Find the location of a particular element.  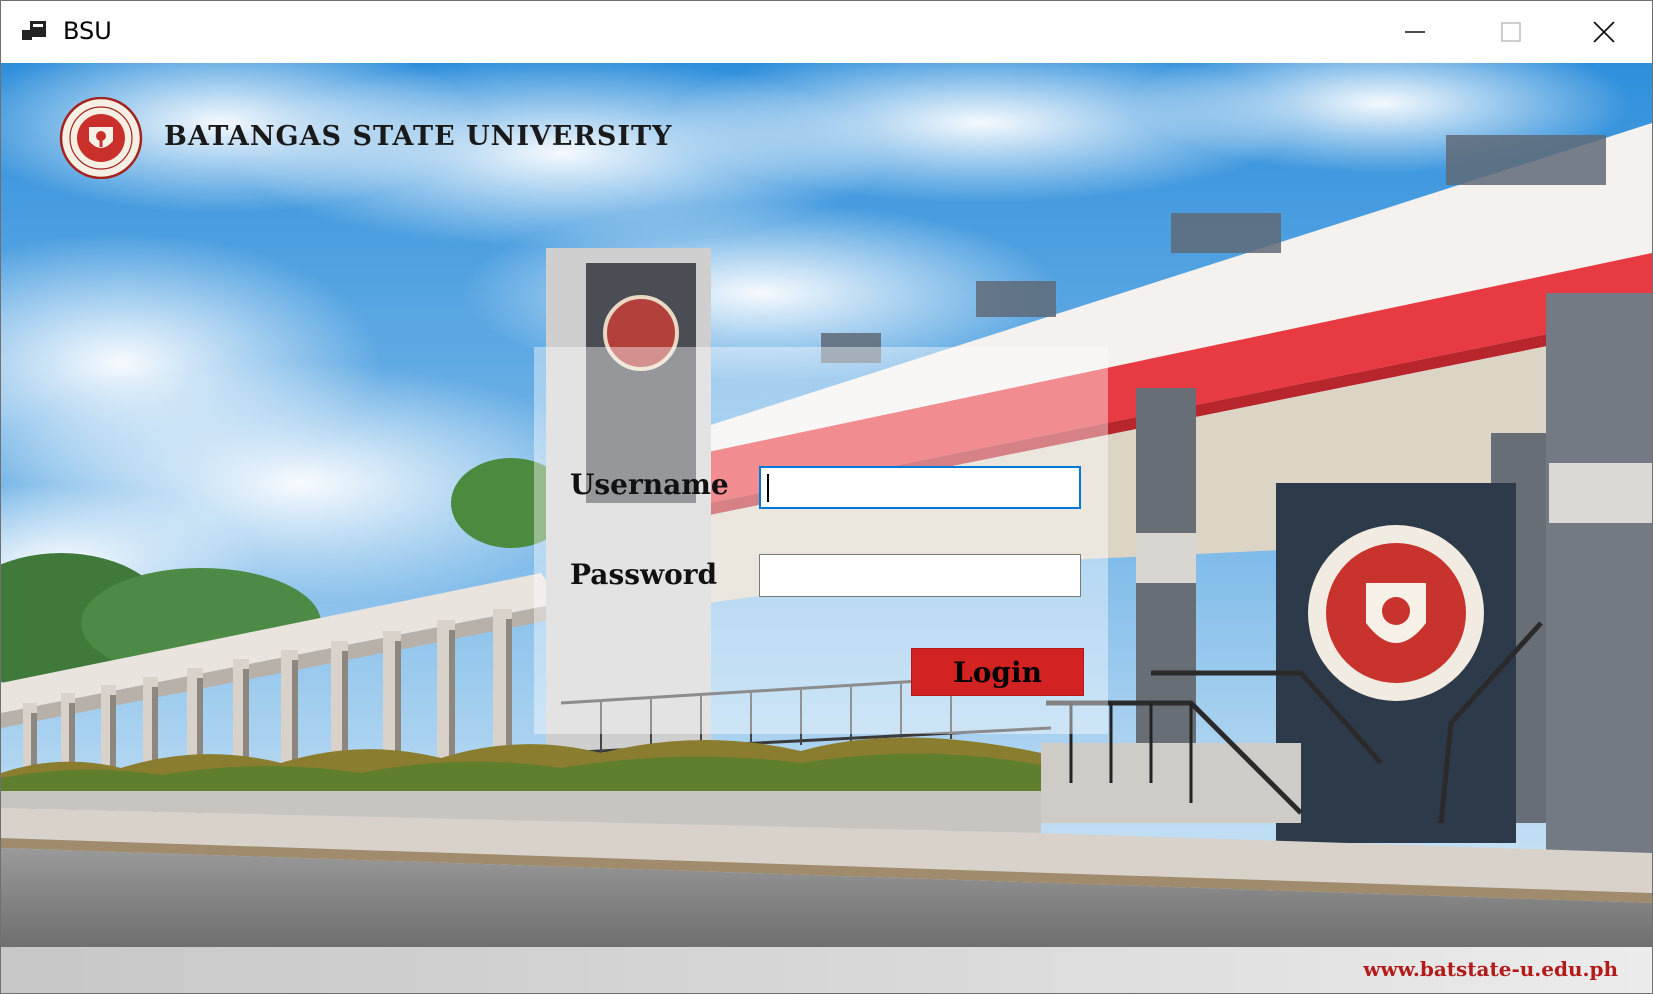

close-icon is located at coordinates (1604, 32).